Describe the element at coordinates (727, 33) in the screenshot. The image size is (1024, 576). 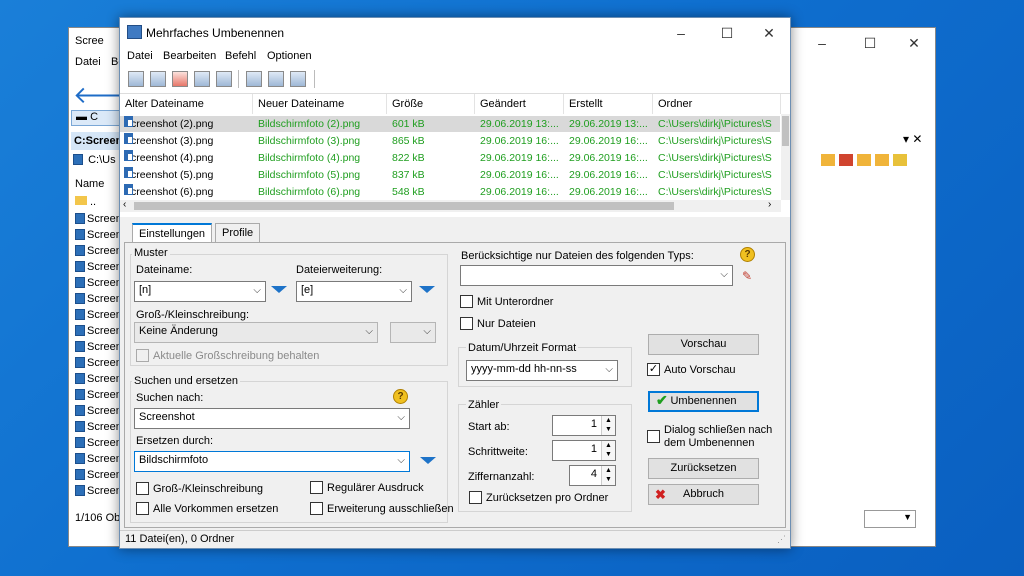
I see `maximize-button: ☐` at that location.